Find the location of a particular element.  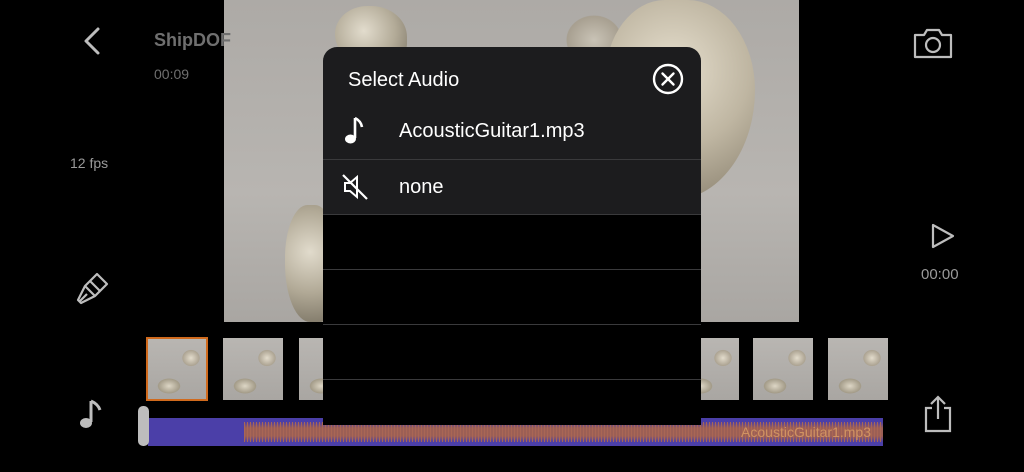

scrubber-handle is located at coordinates (143, 426).